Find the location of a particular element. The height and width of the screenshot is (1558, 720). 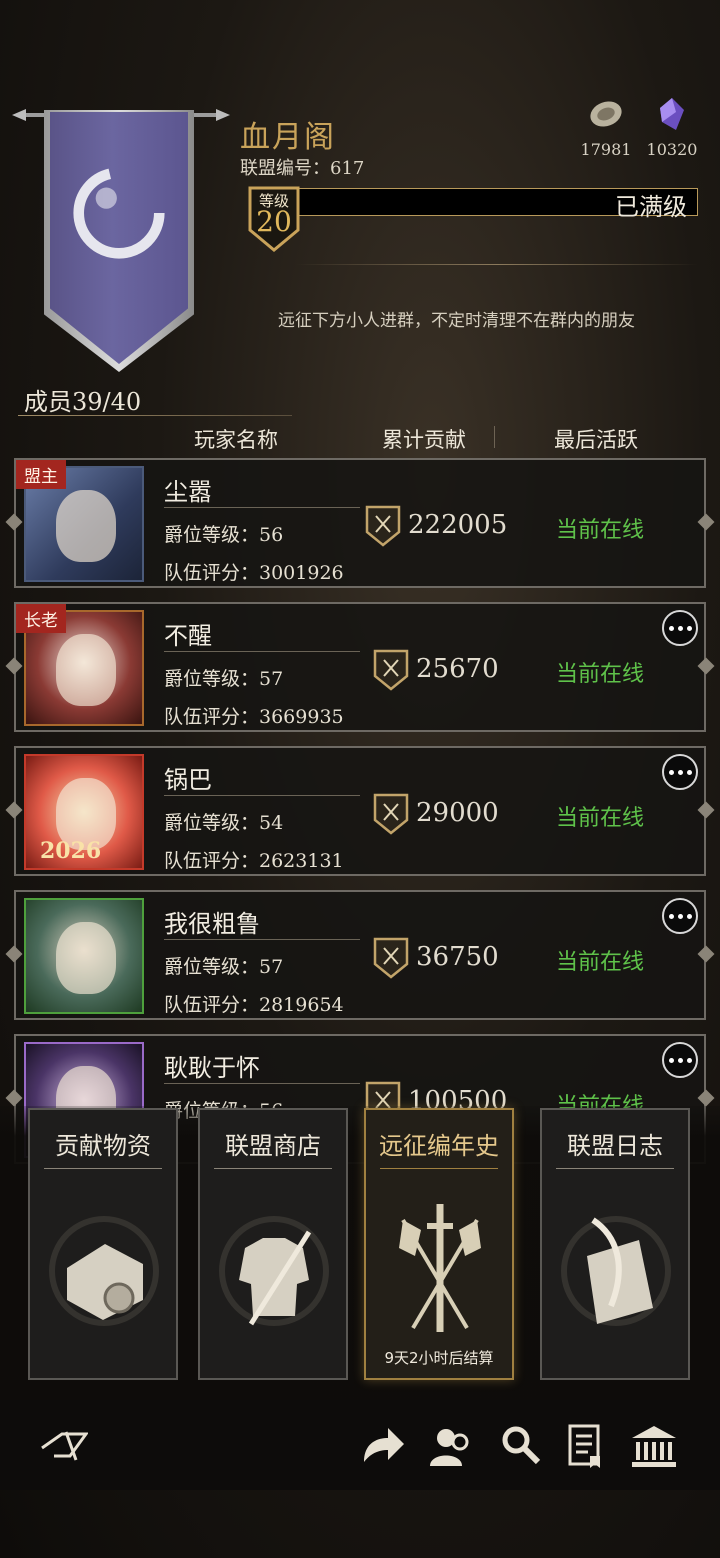

member-row: 2026 锅巴 爵位等级：54 队伍评分：2623131 29000 当前在线 is located at coordinates (360, 811).